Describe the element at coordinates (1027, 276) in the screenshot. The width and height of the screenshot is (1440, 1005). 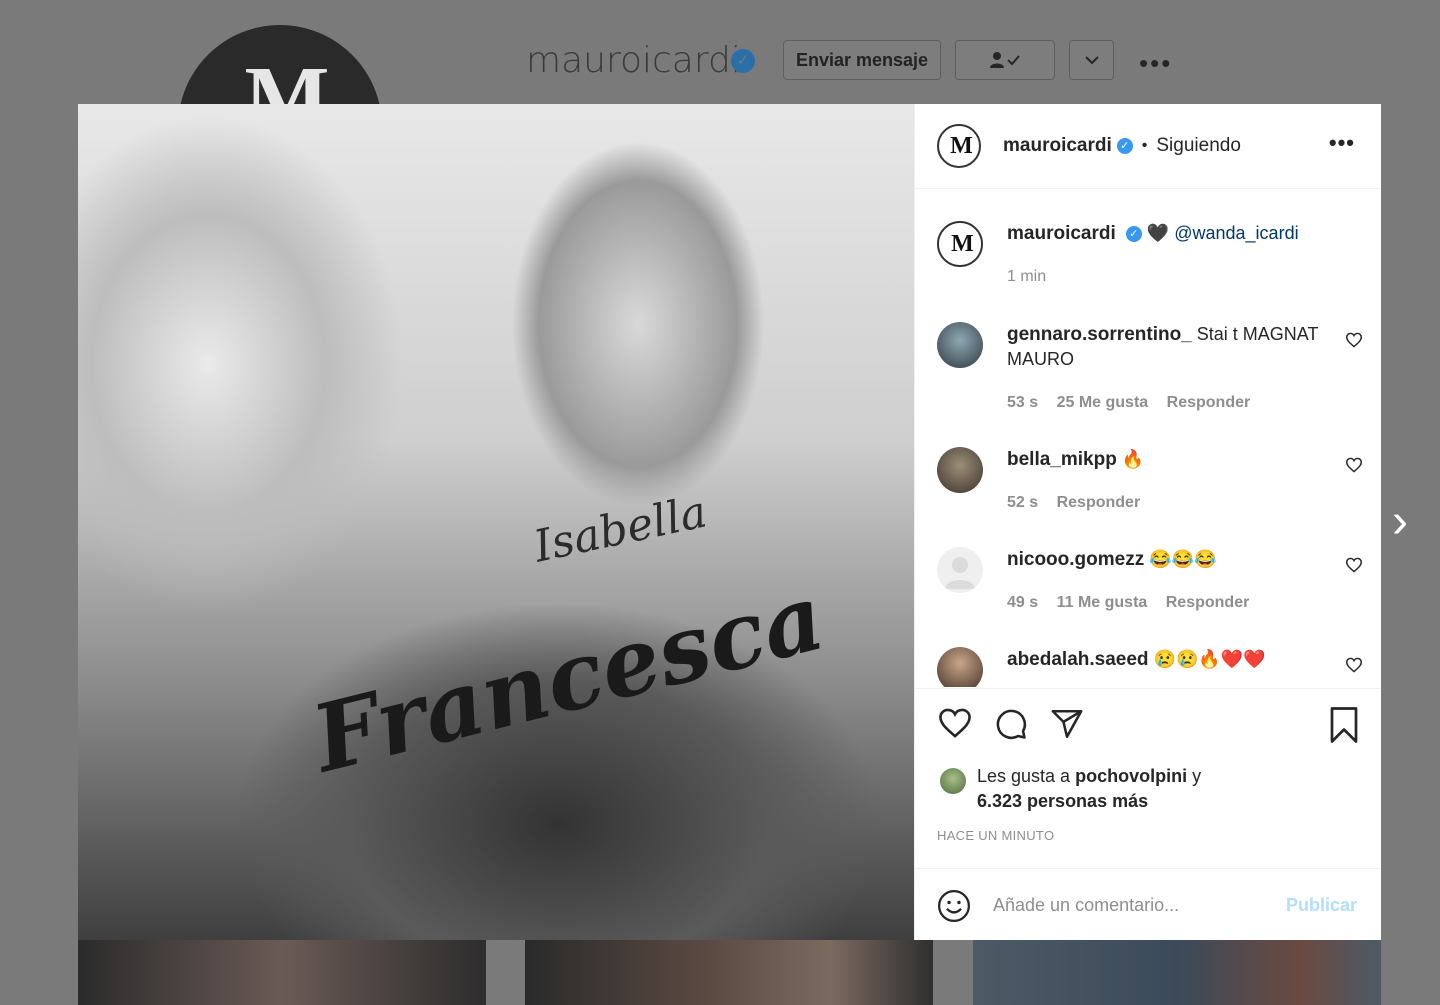
I see `caption-time: 1 min` at that location.